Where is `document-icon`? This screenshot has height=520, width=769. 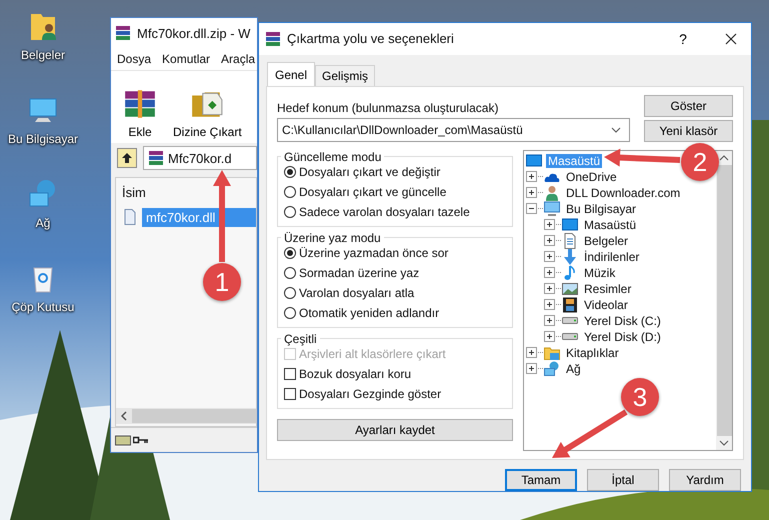 document-icon is located at coordinates (570, 240).